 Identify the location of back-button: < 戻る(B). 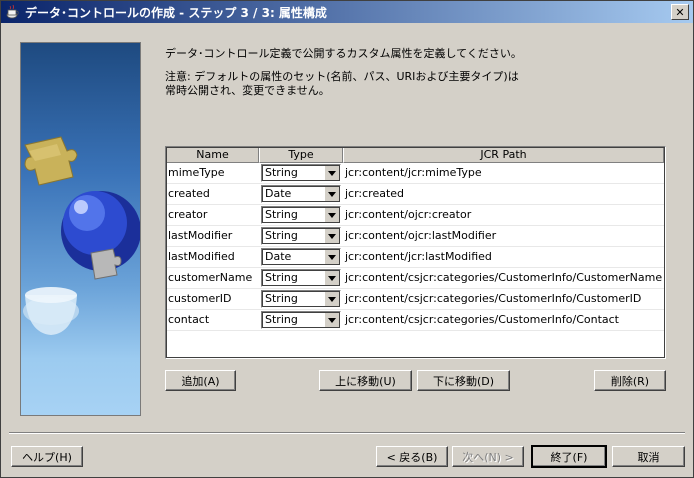
(412, 456).